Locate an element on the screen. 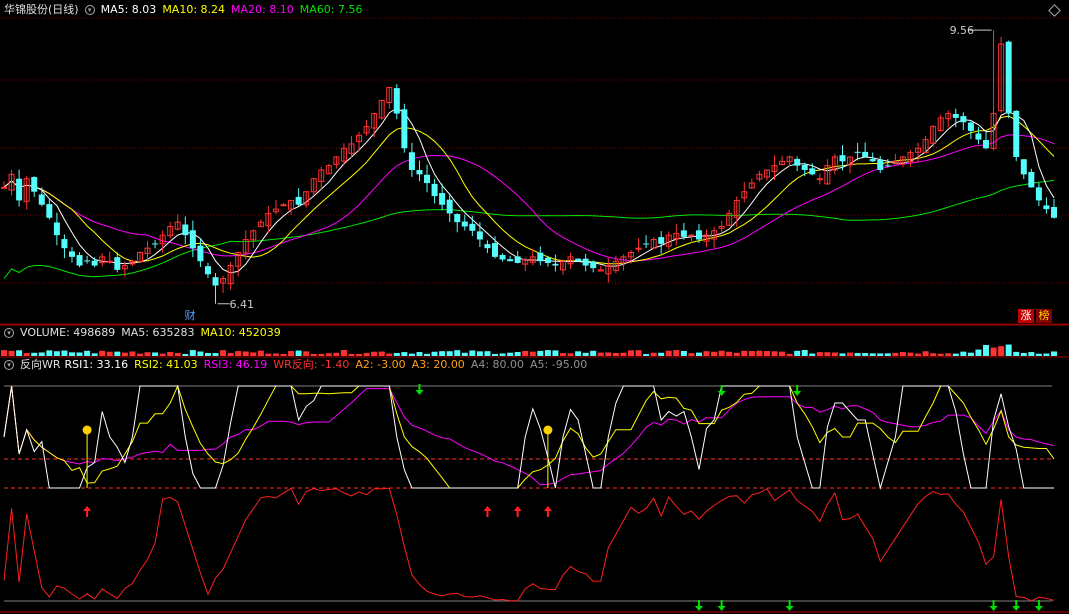 This screenshot has width=1069, height=614. a5-value: A5: -95.00 is located at coordinates (559, 364).